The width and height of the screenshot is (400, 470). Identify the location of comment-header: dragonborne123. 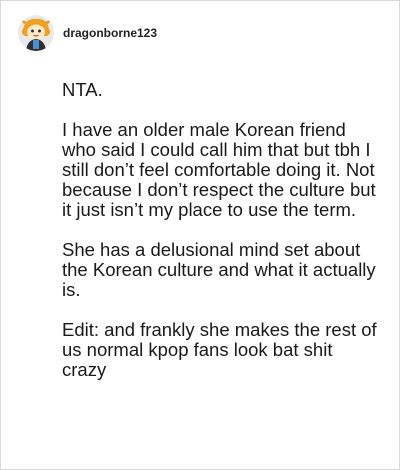
(87, 33).